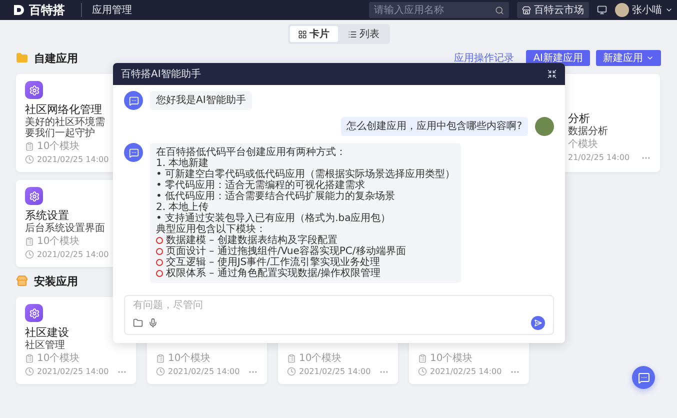  What do you see at coordinates (64, 109) in the screenshot?
I see `app-title: 社区网络化管理` at bounding box center [64, 109].